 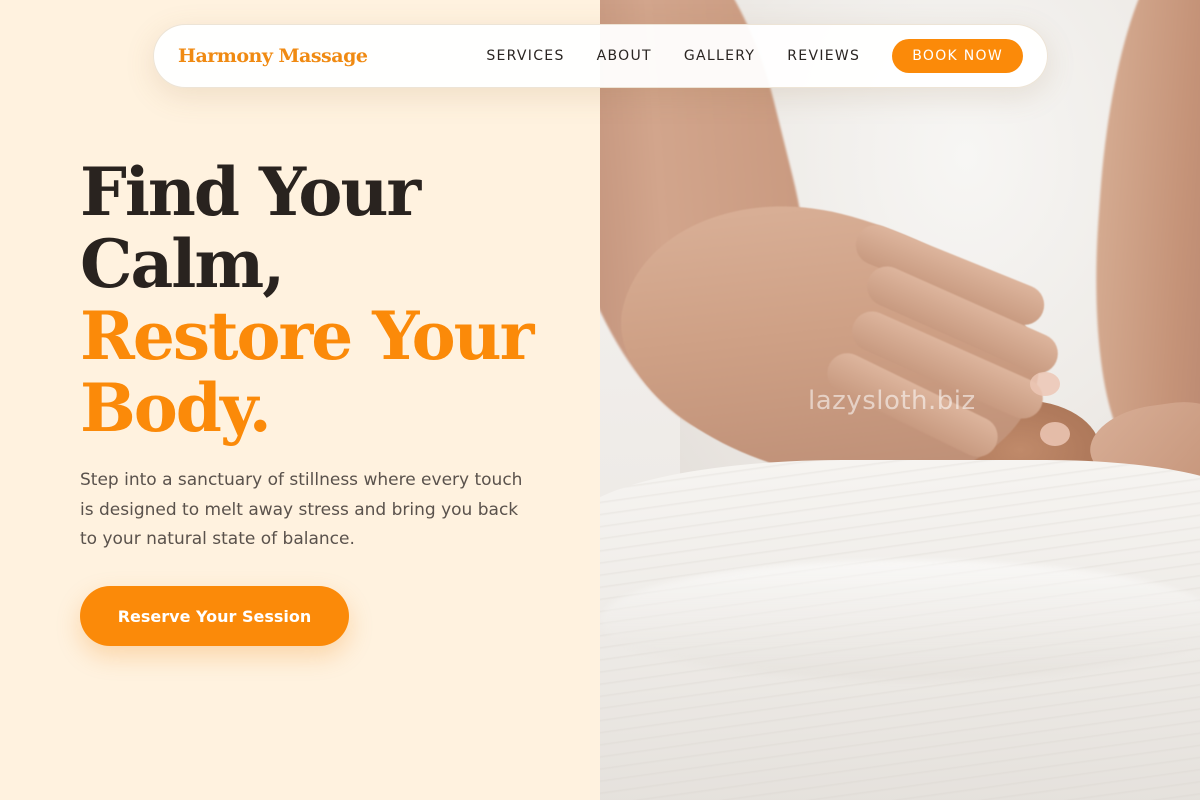 What do you see at coordinates (214, 616) in the screenshot?
I see `reserve-session-button: Reserve Your Session` at bounding box center [214, 616].